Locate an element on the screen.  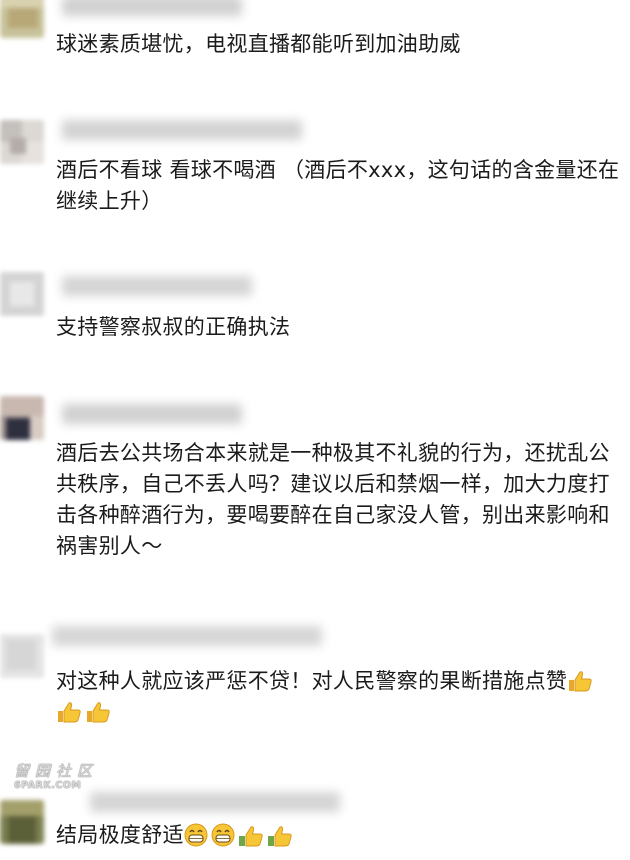
comment-item: 支持警察叔叔的正确执法 is located at coordinates (315, 307).